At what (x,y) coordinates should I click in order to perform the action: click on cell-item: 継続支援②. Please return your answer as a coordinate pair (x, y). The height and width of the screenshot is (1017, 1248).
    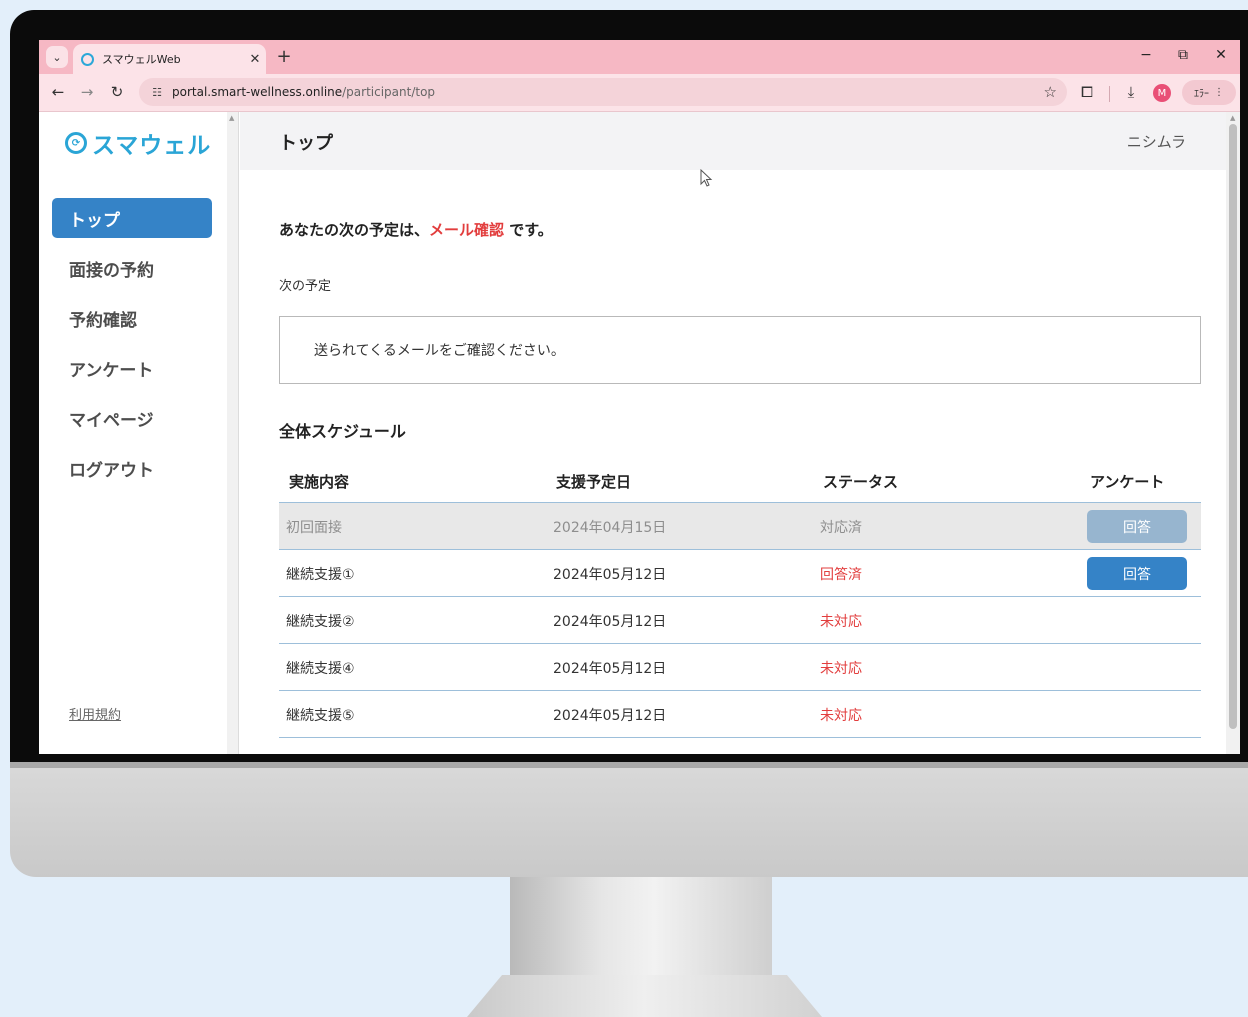
    Looking at the image, I should click on (320, 622).